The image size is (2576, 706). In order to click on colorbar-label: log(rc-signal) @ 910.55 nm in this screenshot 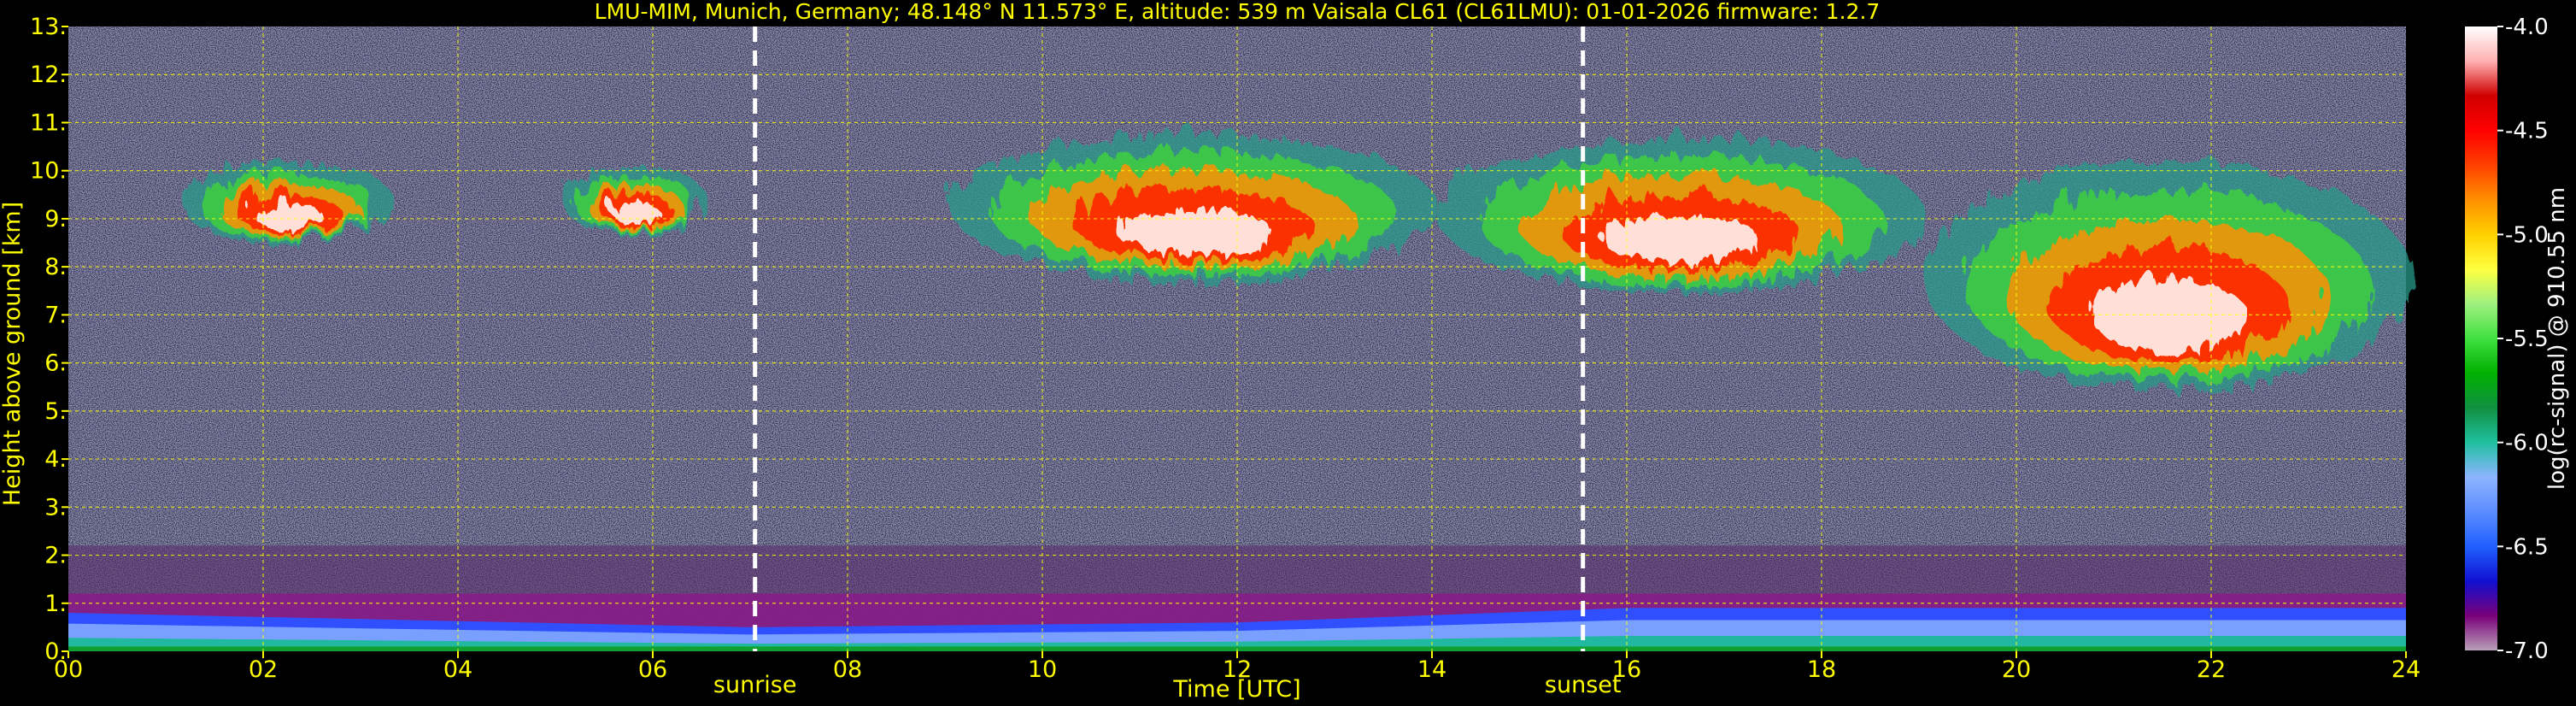, I will do `click(2557, 338)`.